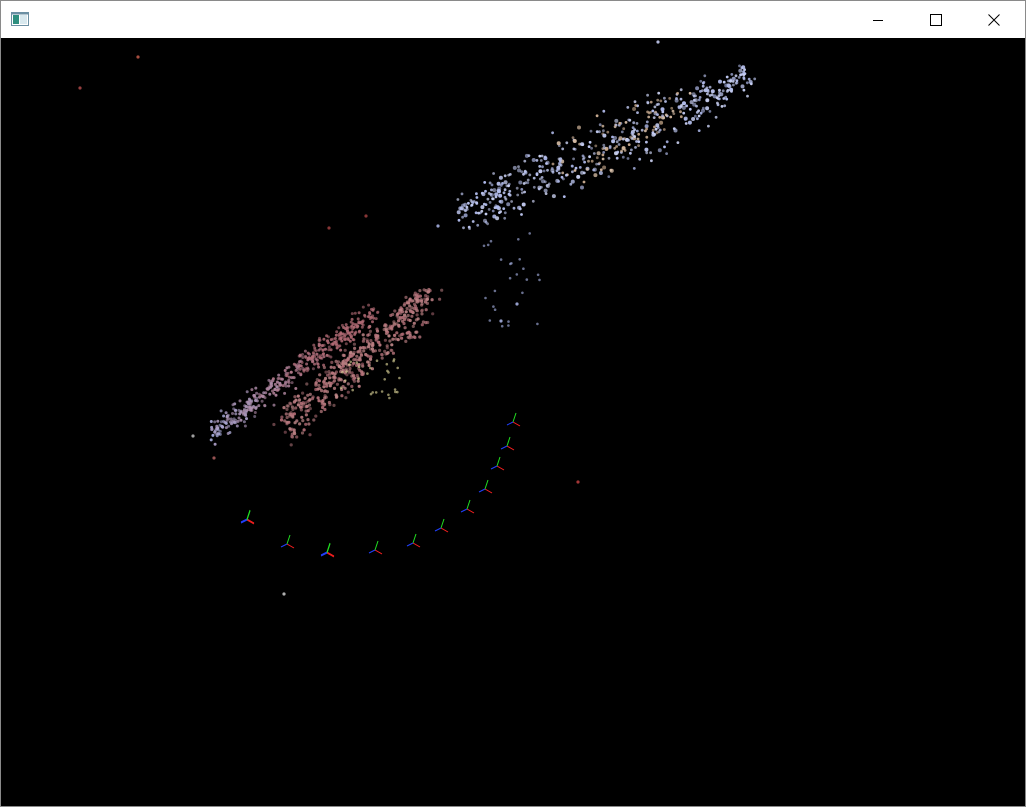  Describe the element at coordinates (994, 19) in the screenshot. I see `close-button` at that location.